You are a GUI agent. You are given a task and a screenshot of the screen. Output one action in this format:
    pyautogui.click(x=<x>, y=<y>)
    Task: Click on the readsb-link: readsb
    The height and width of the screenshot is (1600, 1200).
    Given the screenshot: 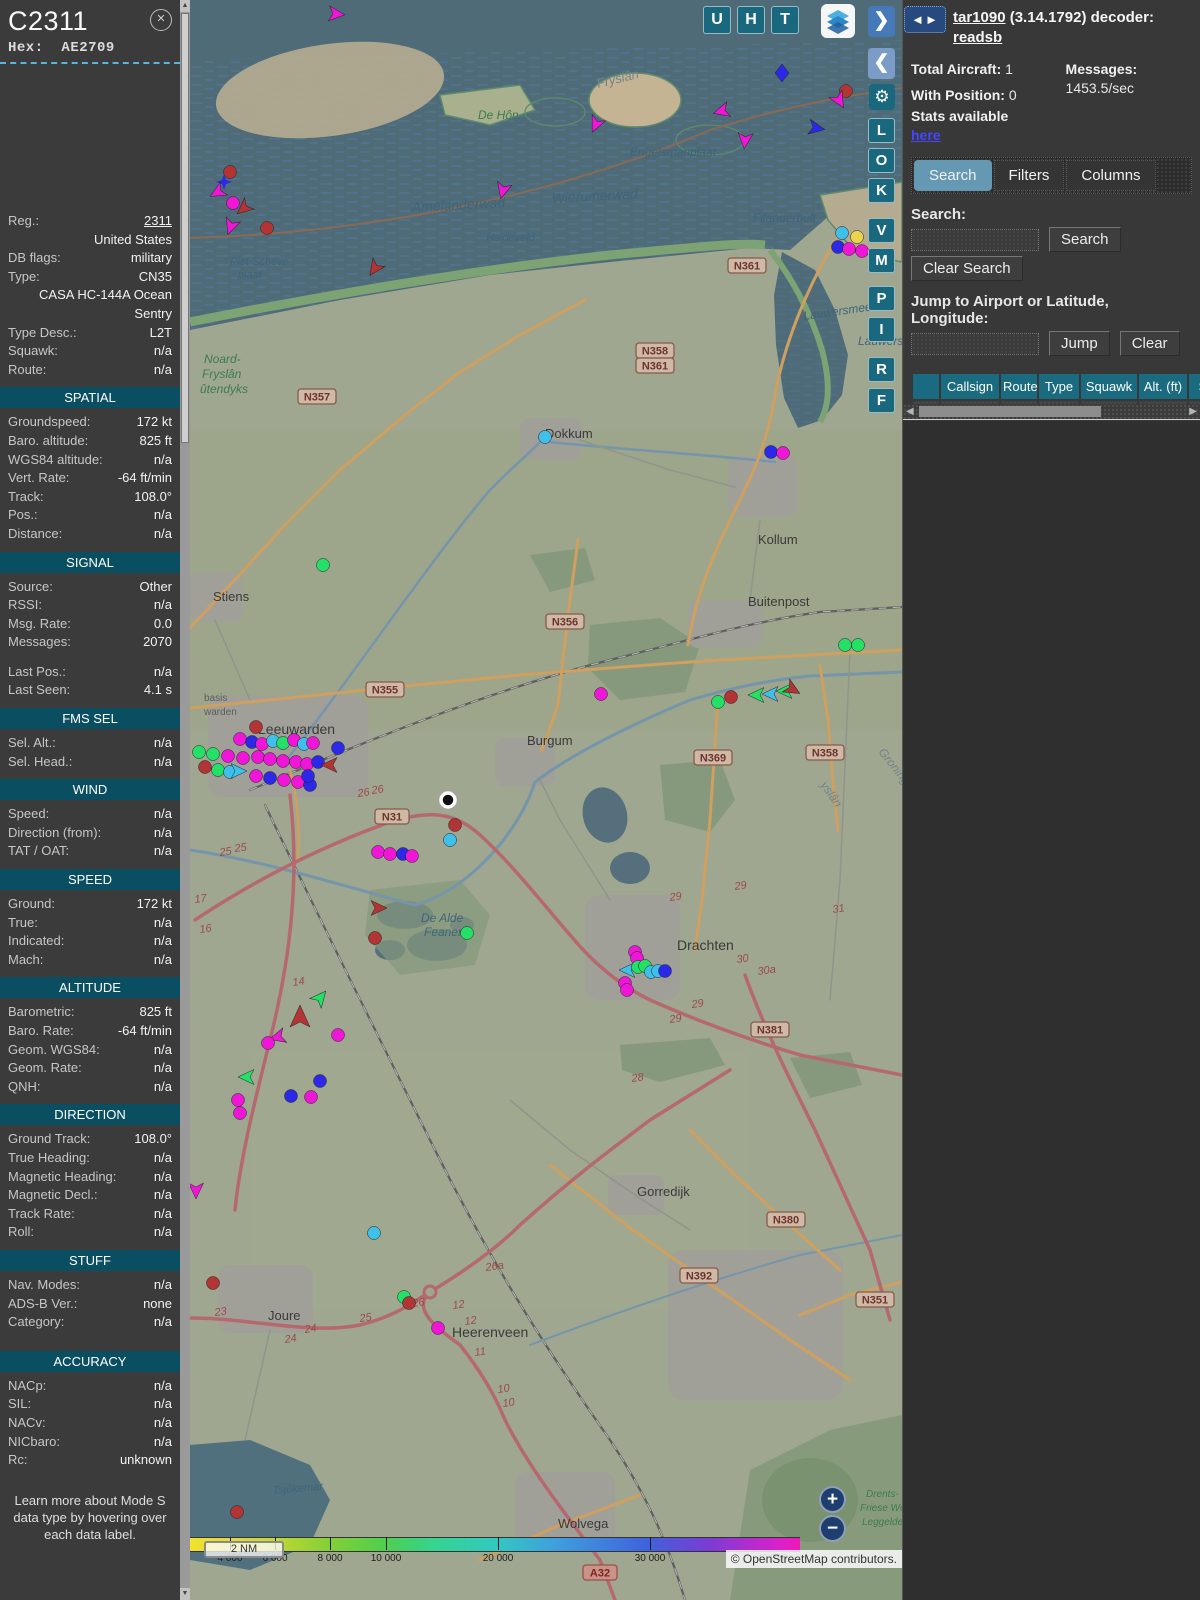 What is the action you would take?
    pyautogui.click(x=977, y=37)
    